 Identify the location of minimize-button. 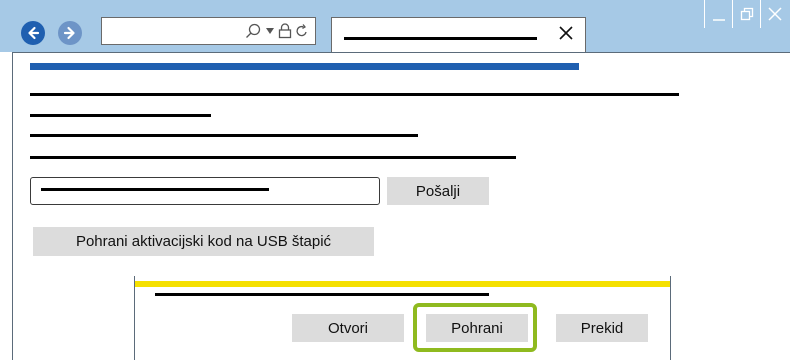
(718, 14).